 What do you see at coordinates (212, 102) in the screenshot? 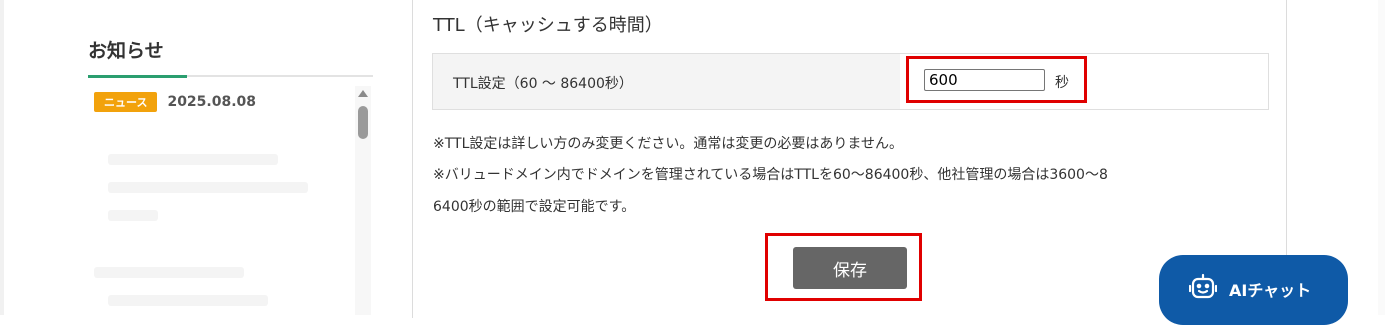
I see `news-date: 2025.08.08` at bounding box center [212, 102].